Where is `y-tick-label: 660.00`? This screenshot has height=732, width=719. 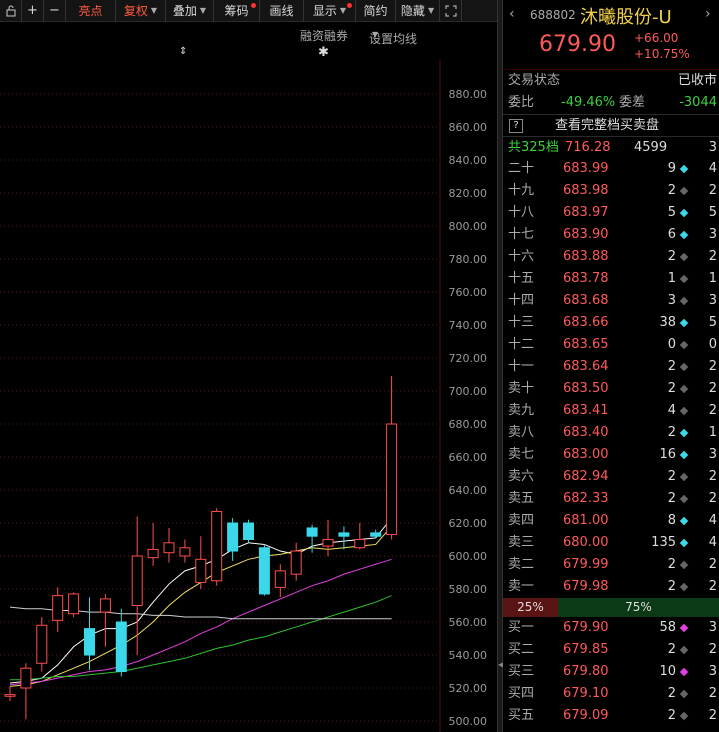
y-tick-label: 660.00 is located at coordinates (468, 457).